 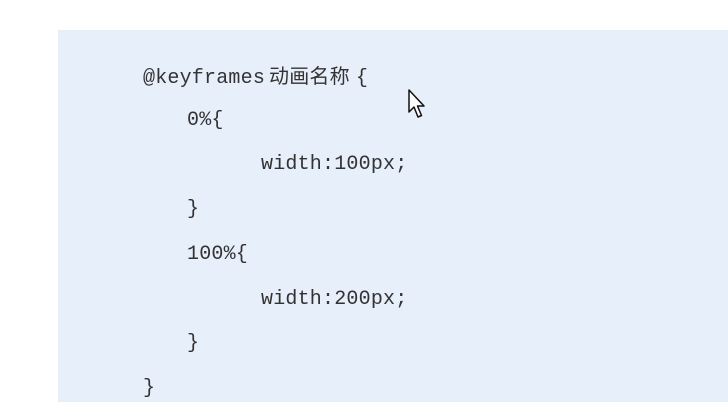 What do you see at coordinates (334, 299) in the screenshot?
I see `code-line-width-200: width:200px;` at bounding box center [334, 299].